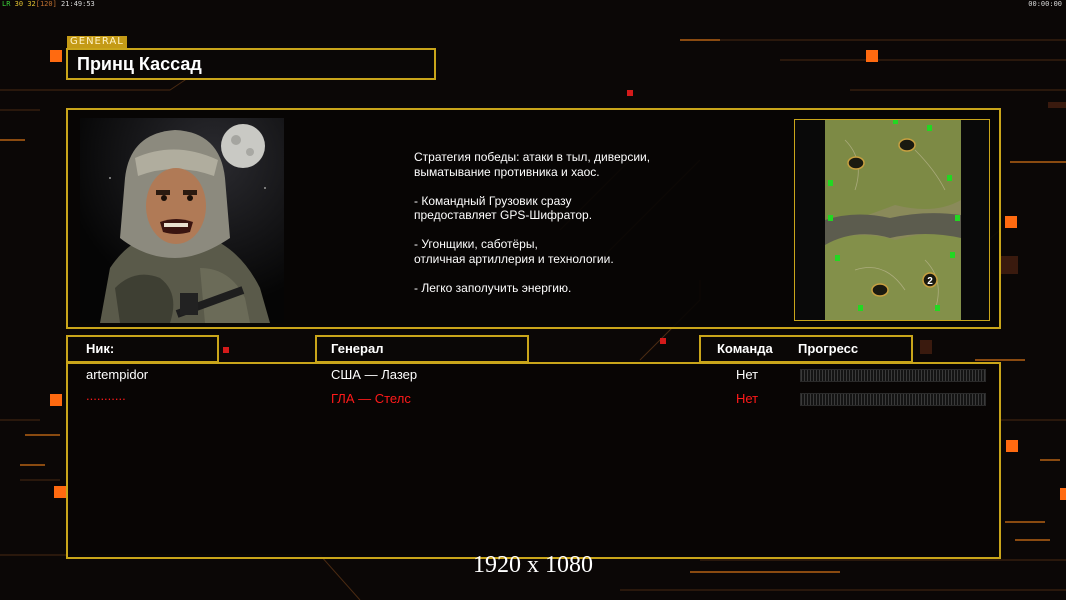  Describe the element at coordinates (892, 220) in the screenshot. I see `map-preview: 2` at that location.